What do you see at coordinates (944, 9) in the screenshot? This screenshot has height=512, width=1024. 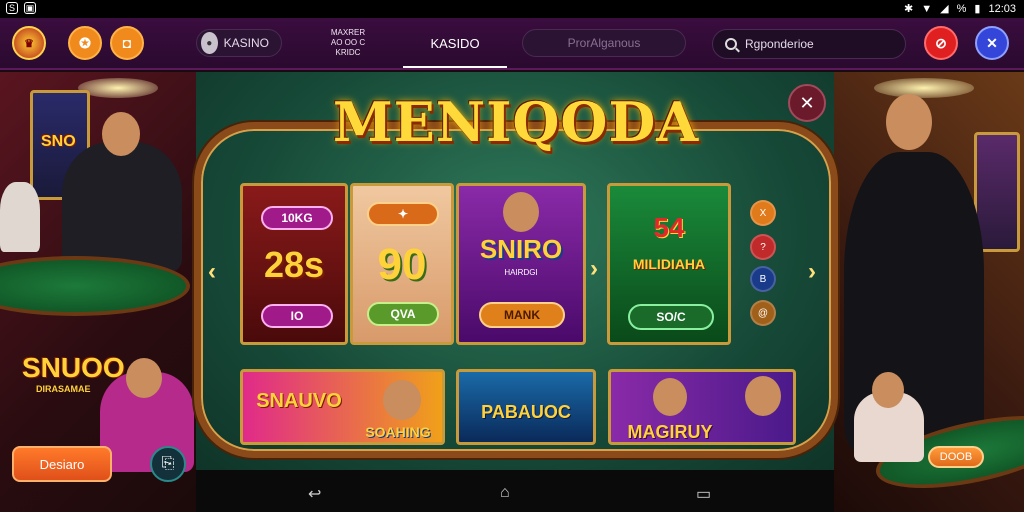 I see `signal-icon: ◢` at bounding box center [944, 9].